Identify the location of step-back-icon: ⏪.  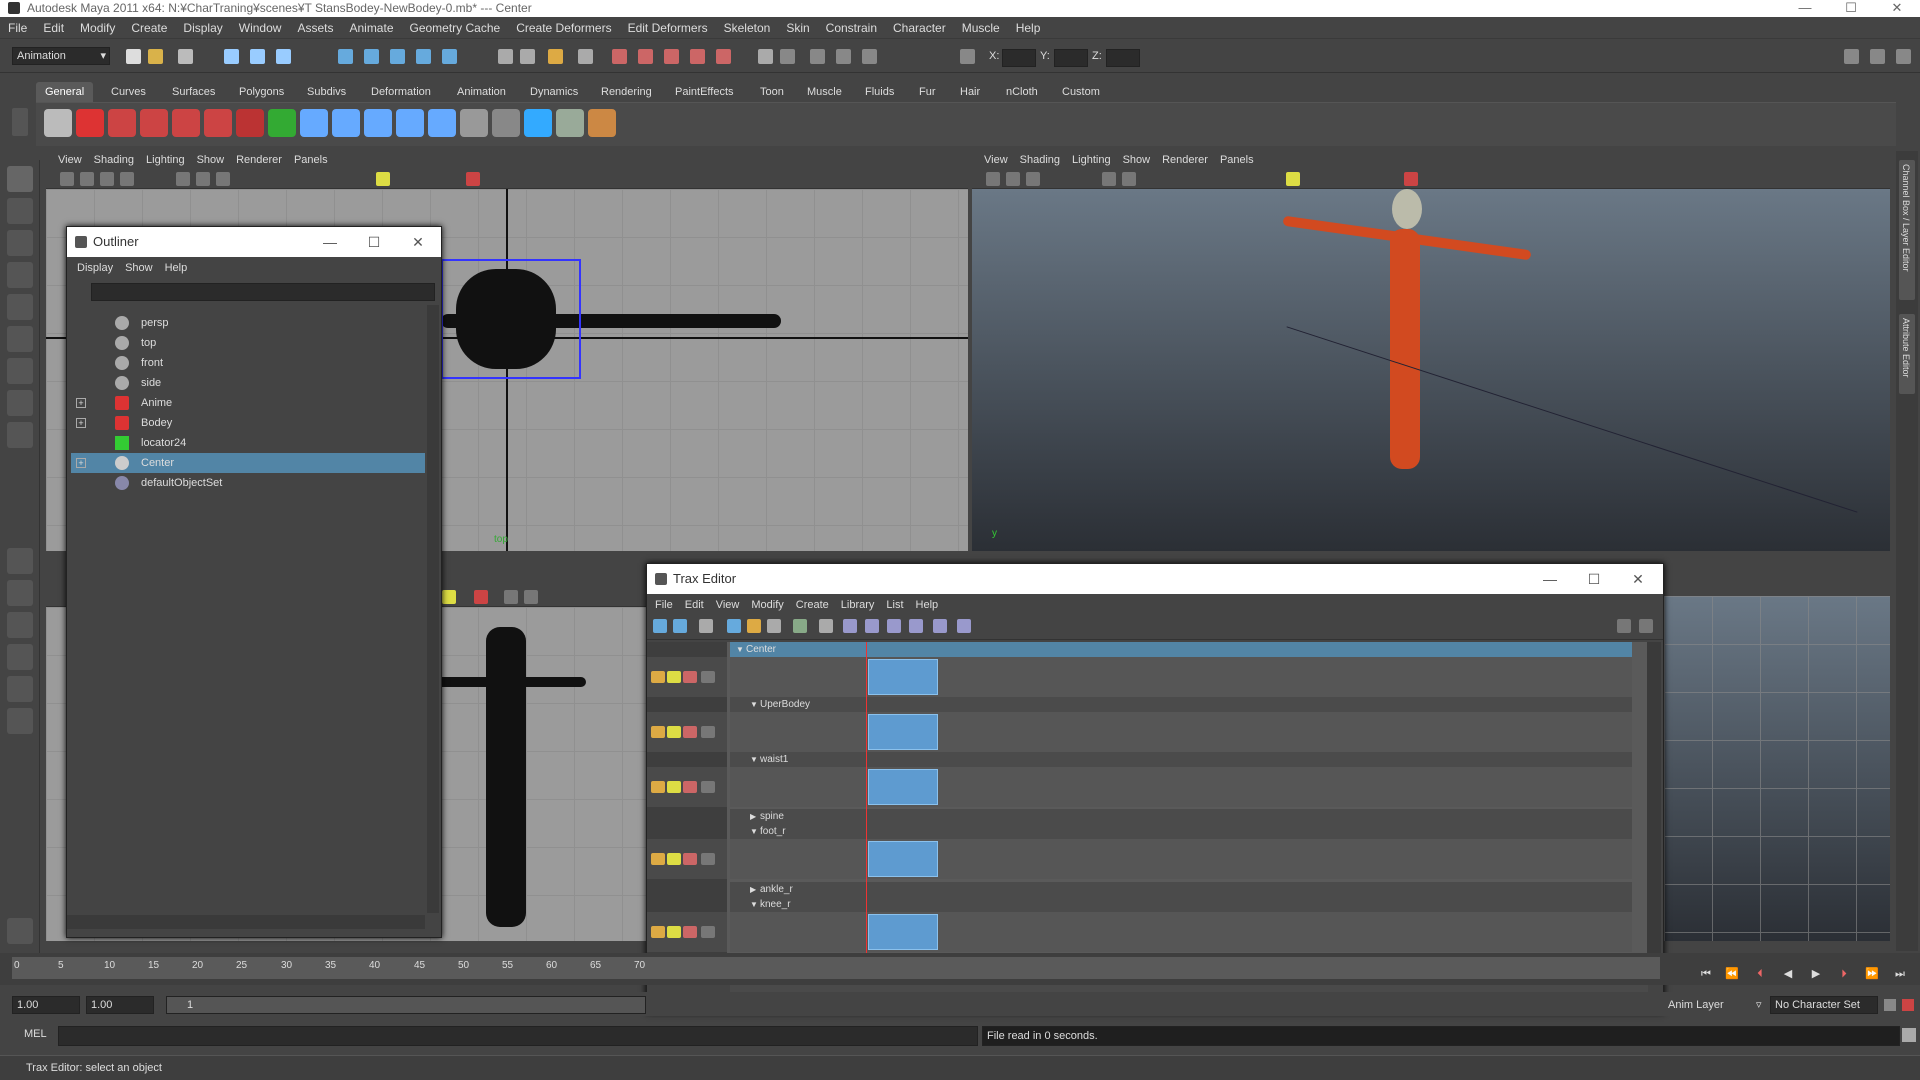
(1732, 974).